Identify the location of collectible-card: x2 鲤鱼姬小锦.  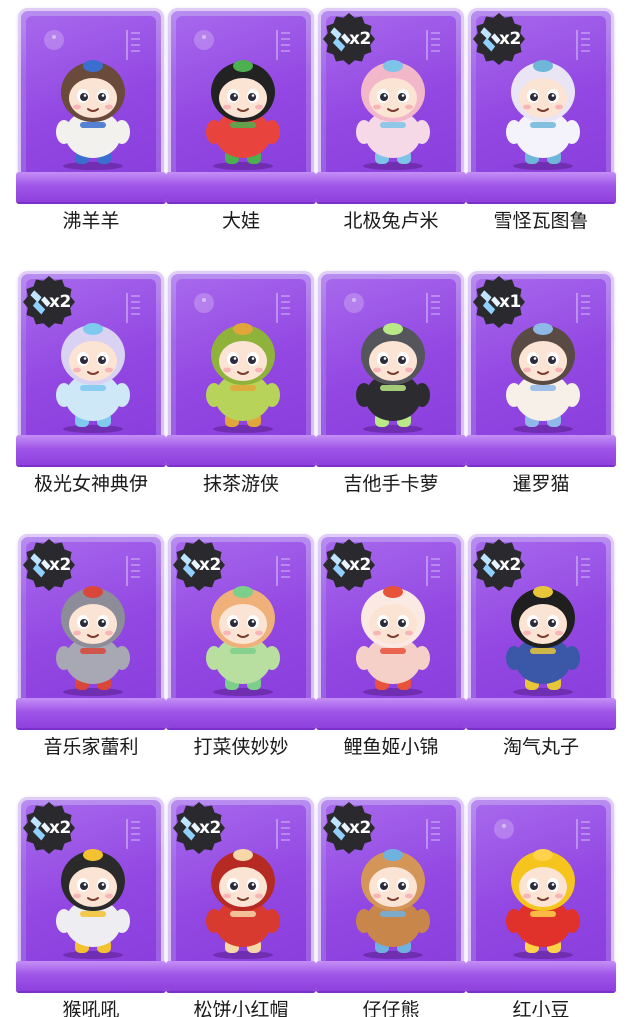
(391, 661).